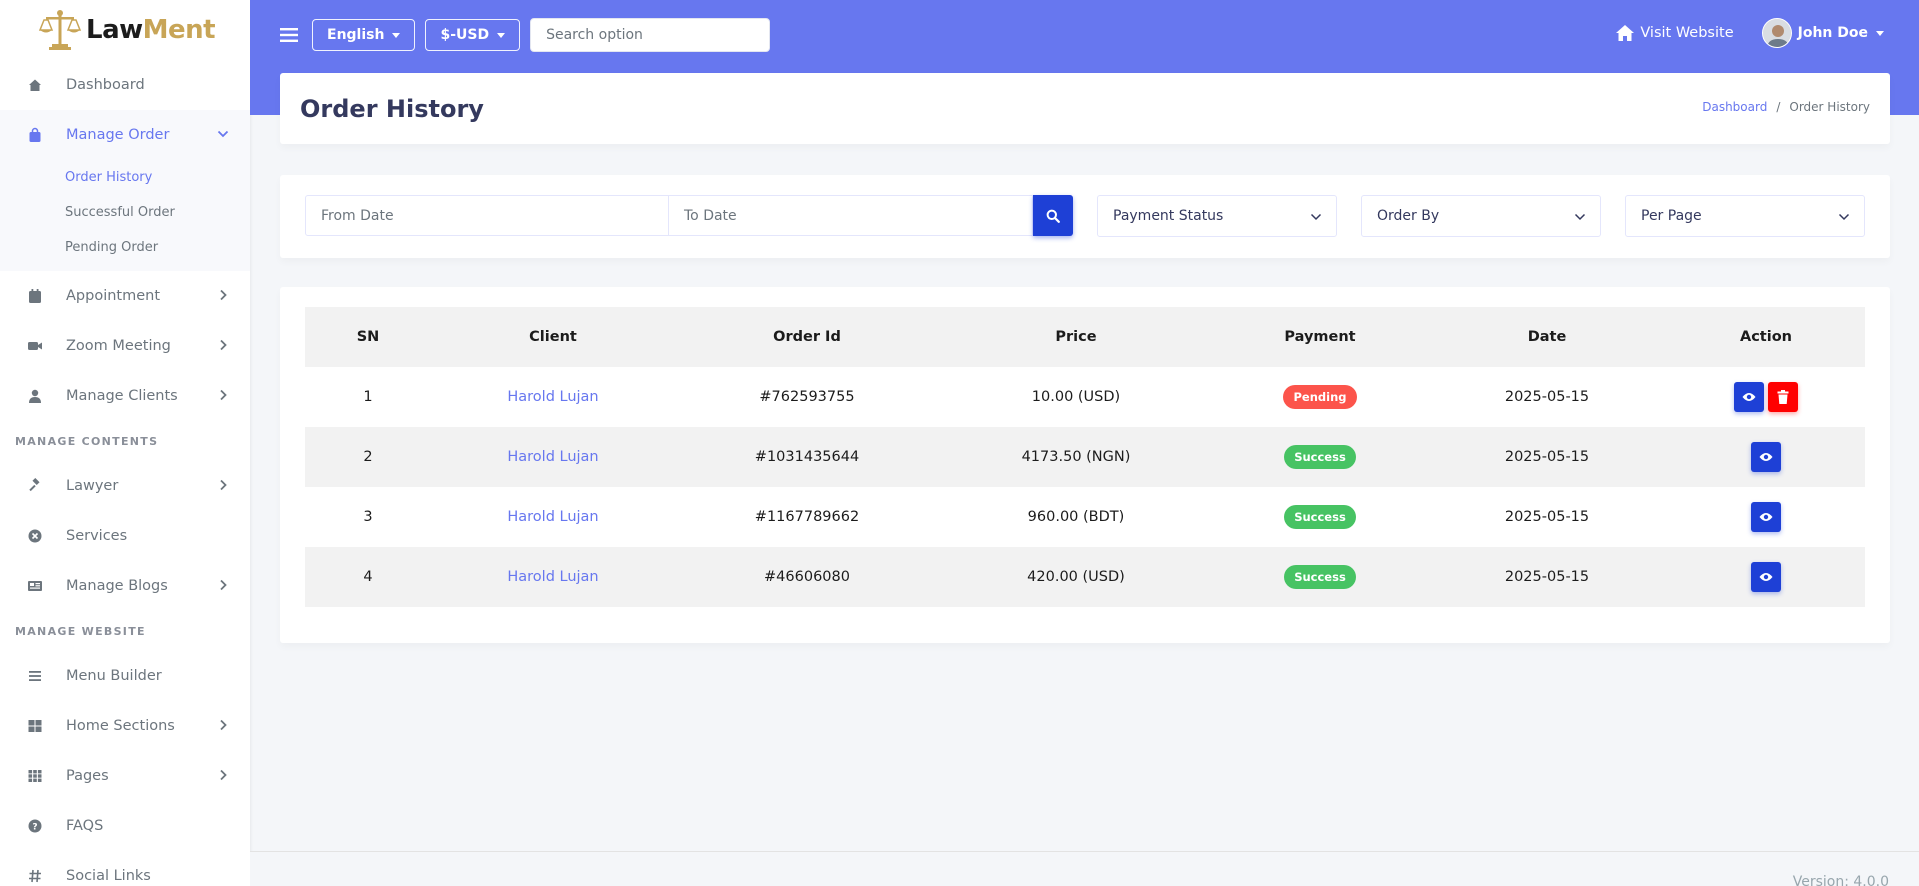 This screenshot has height=886, width=1919. Describe the element at coordinates (122, 396) in the screenshot. I see `sidebar-item-label: Manage Clients` at that location.